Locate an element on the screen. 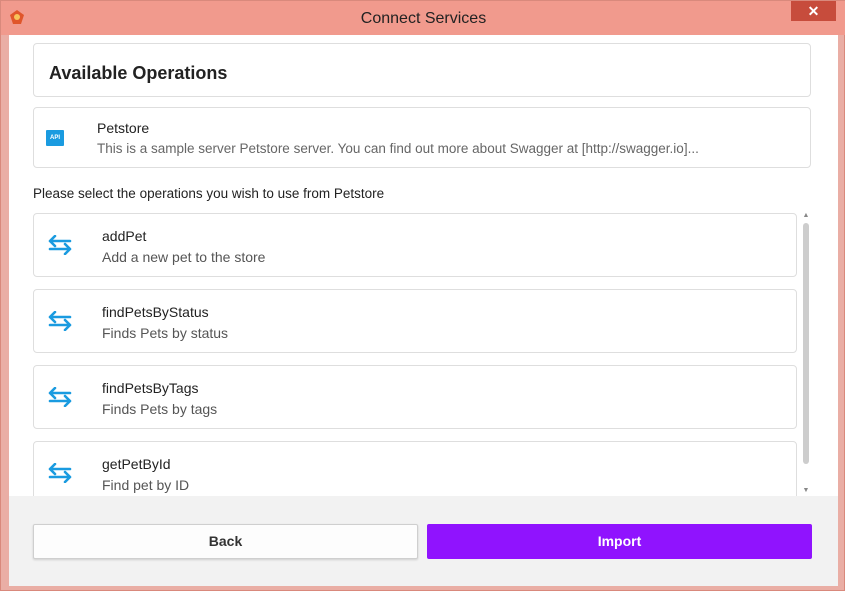 This screenshot has height=591, width=845. available-operations-header: Available Operations is located at coordinates (422, 70).